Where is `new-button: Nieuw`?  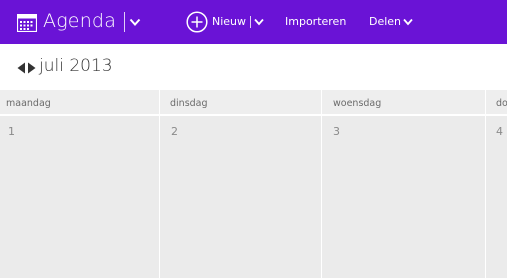
new-button: Nieuw is located at coordinates (229, 21).